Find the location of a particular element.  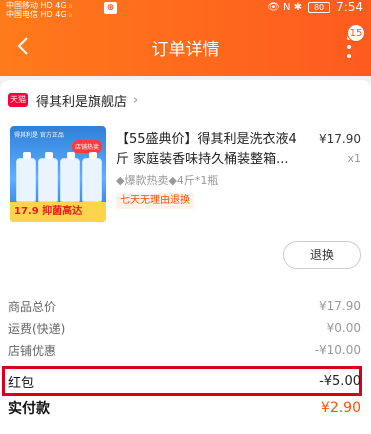

summary-row-subtotal: 商品总价 ¥17.90 is located at coordinates (184, 306).